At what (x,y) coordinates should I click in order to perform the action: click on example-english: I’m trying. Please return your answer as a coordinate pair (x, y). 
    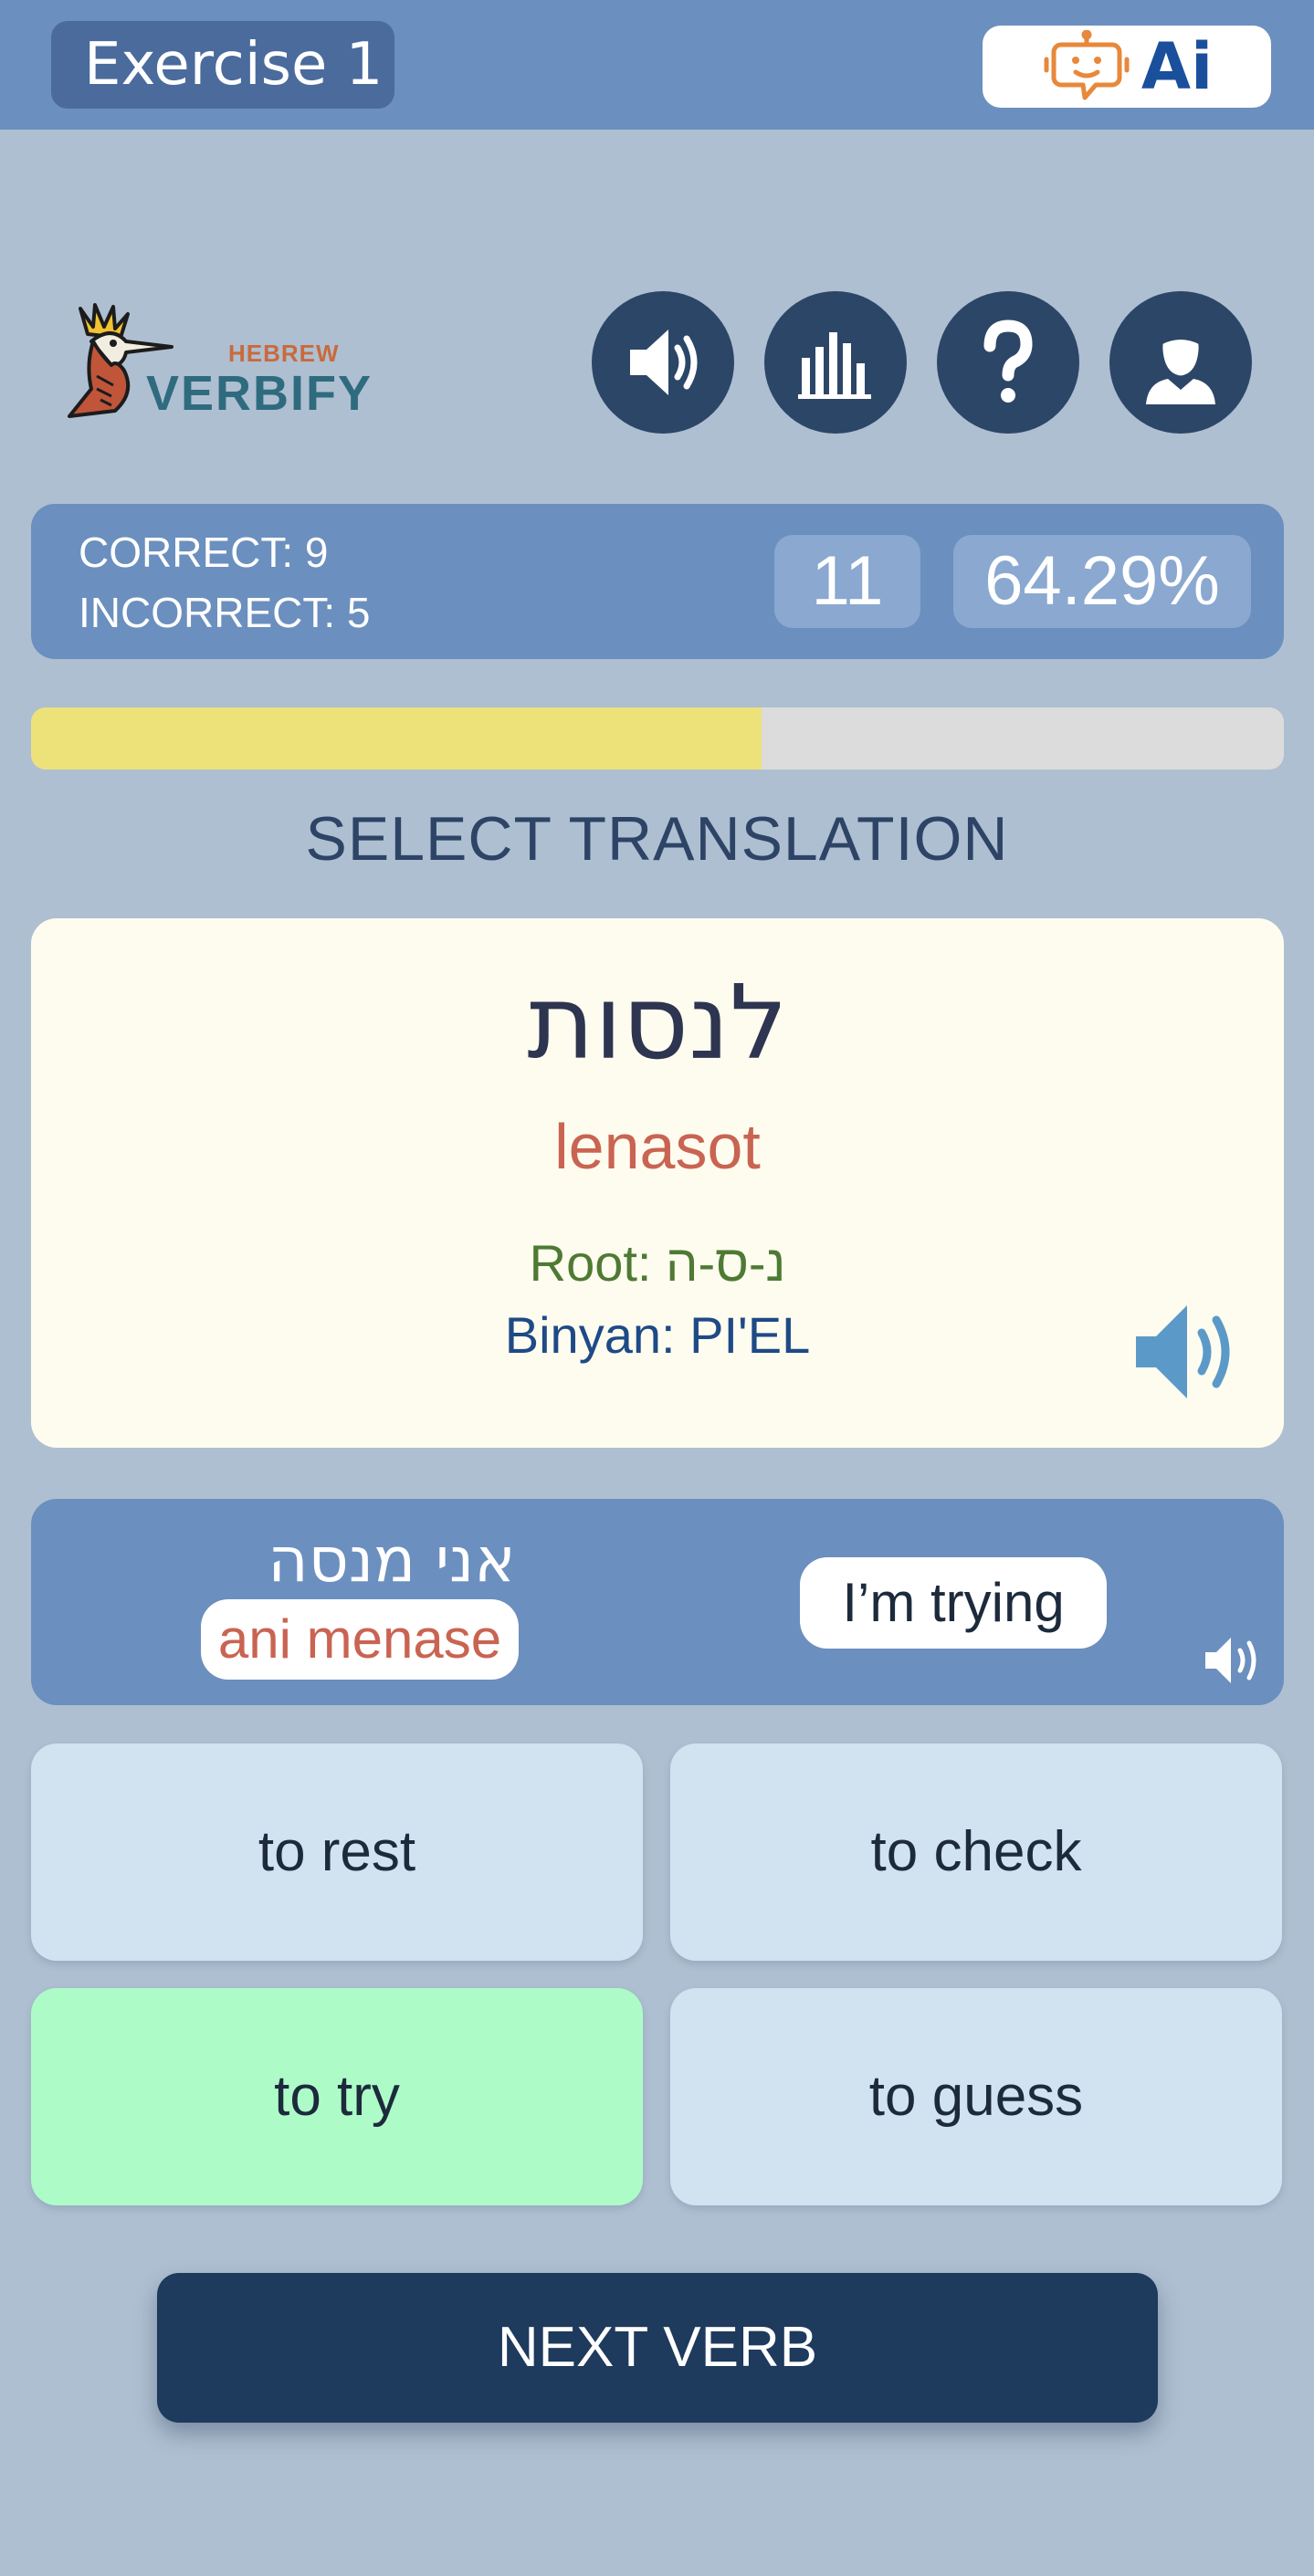
    Looking at the image, I should click on (953, 1603).